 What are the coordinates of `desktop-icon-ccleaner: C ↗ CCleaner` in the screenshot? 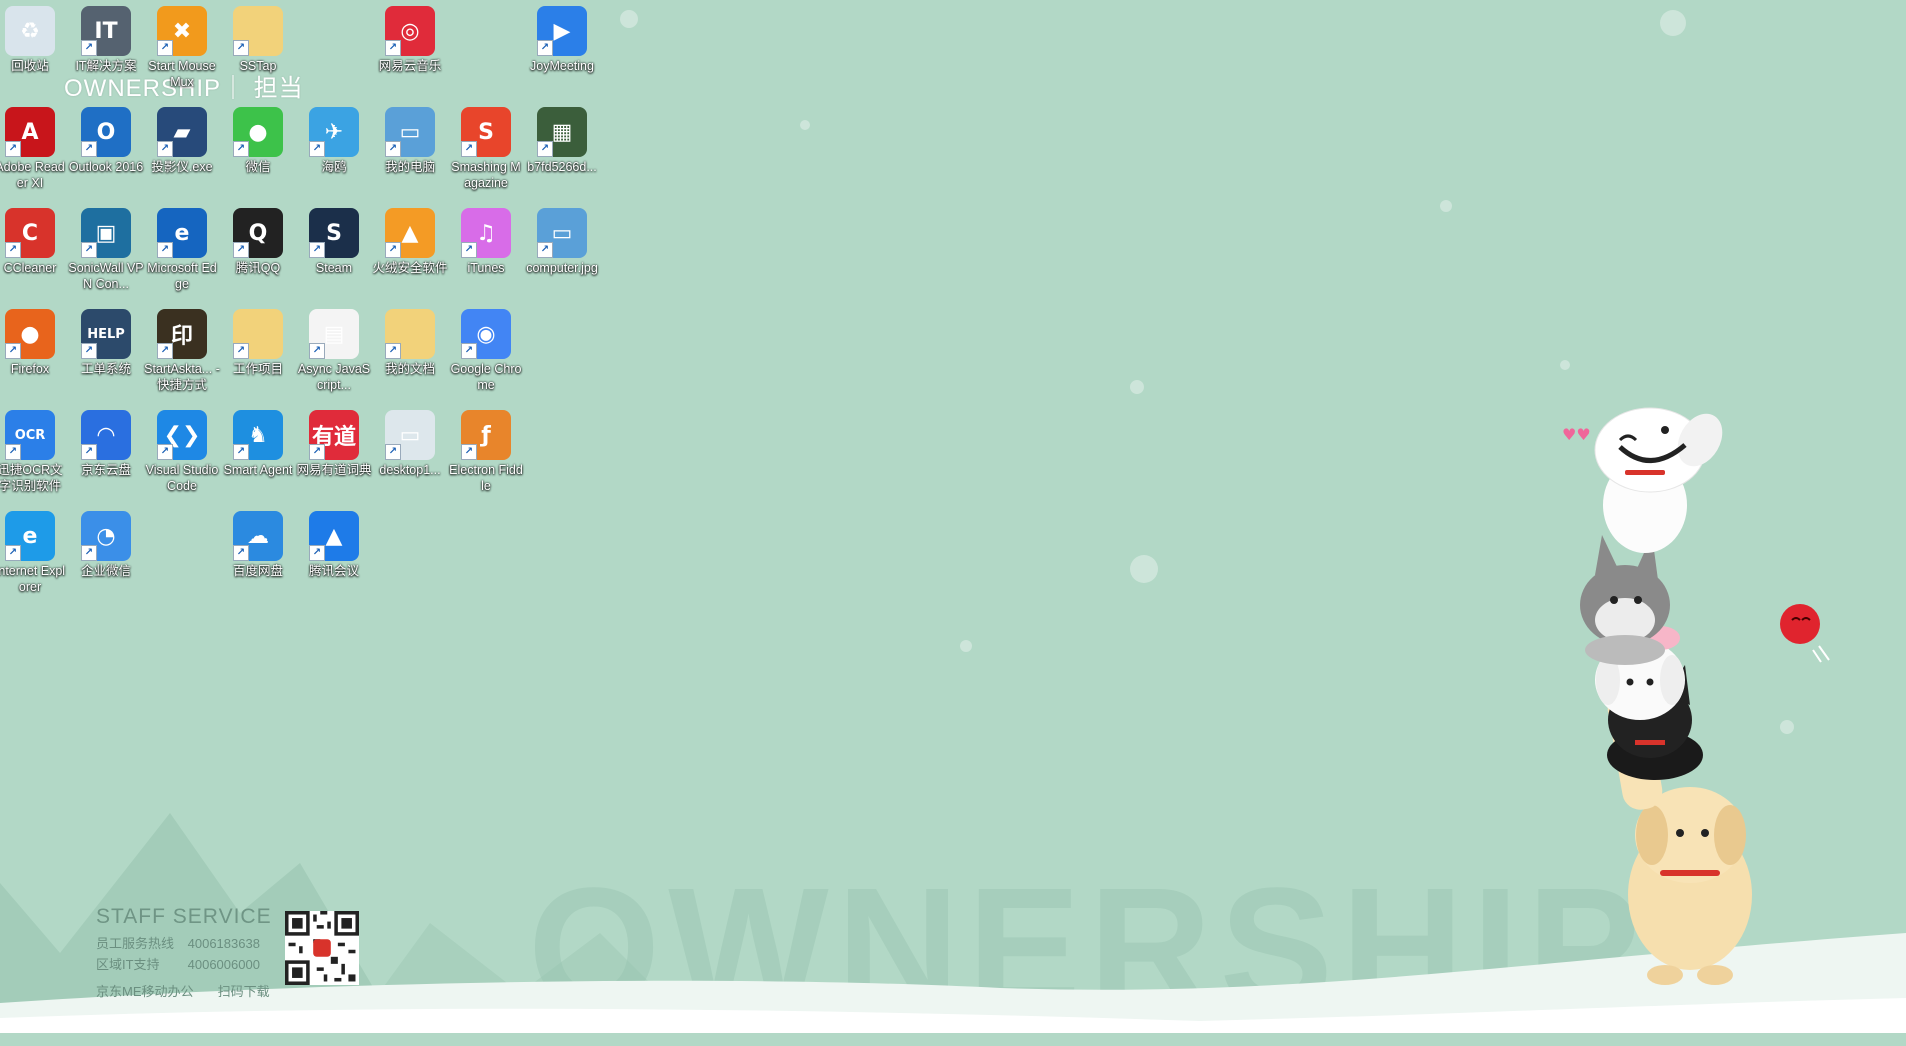 It's located at (34, 242).